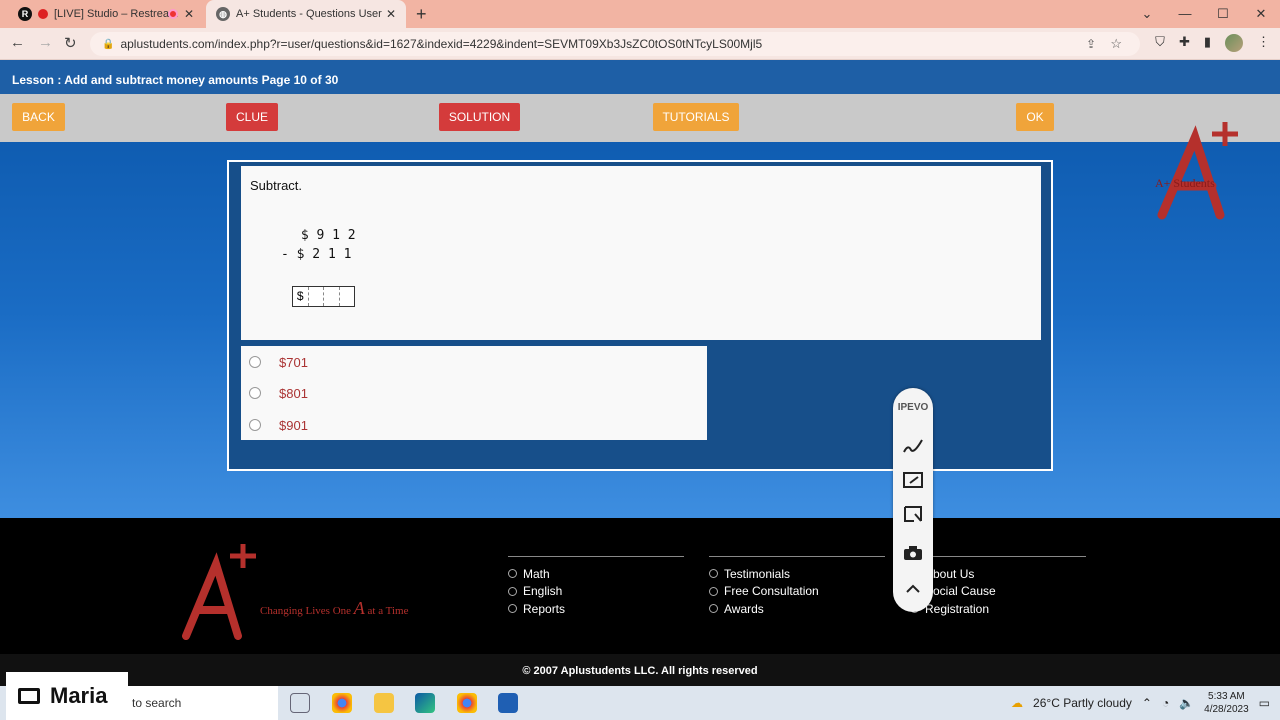  Describe the element at coordinates (596, 592) in the screenshot. I see `footer-link-english: English` at that location.